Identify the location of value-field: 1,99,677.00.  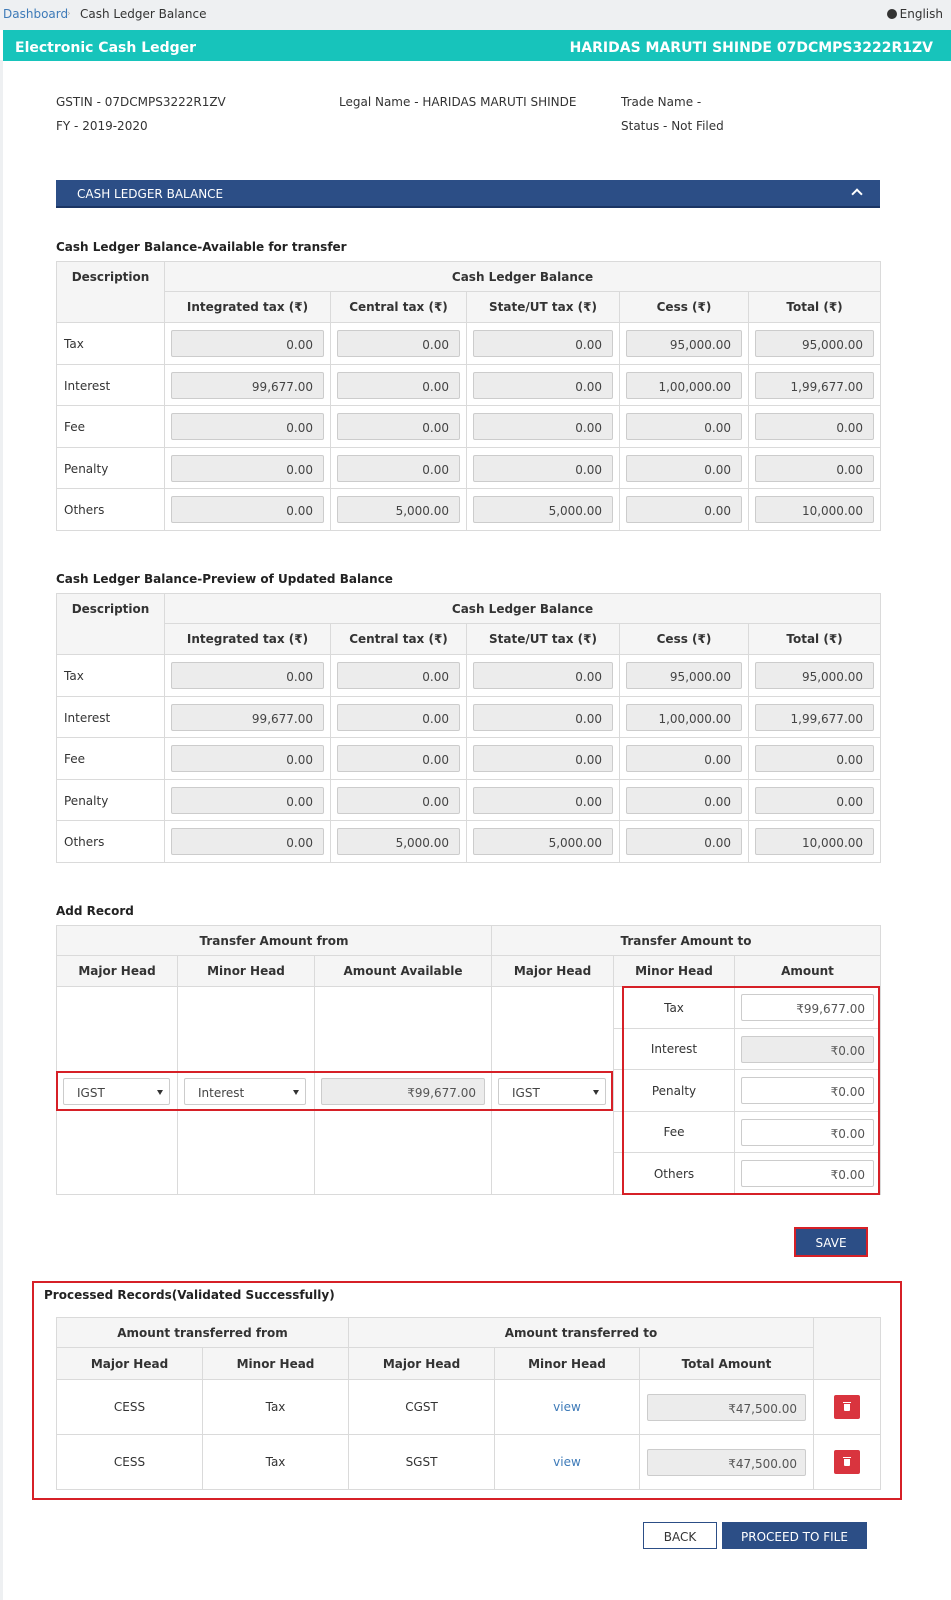
(815, 385).